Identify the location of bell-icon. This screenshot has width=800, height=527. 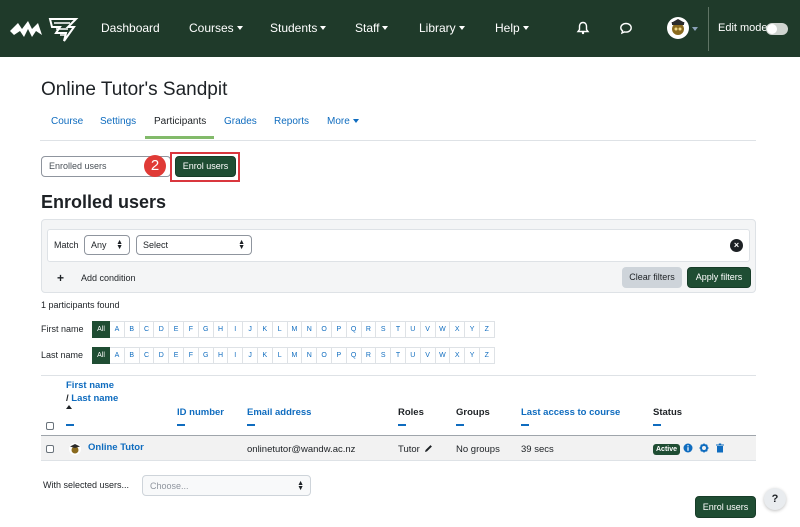
(583, 28).